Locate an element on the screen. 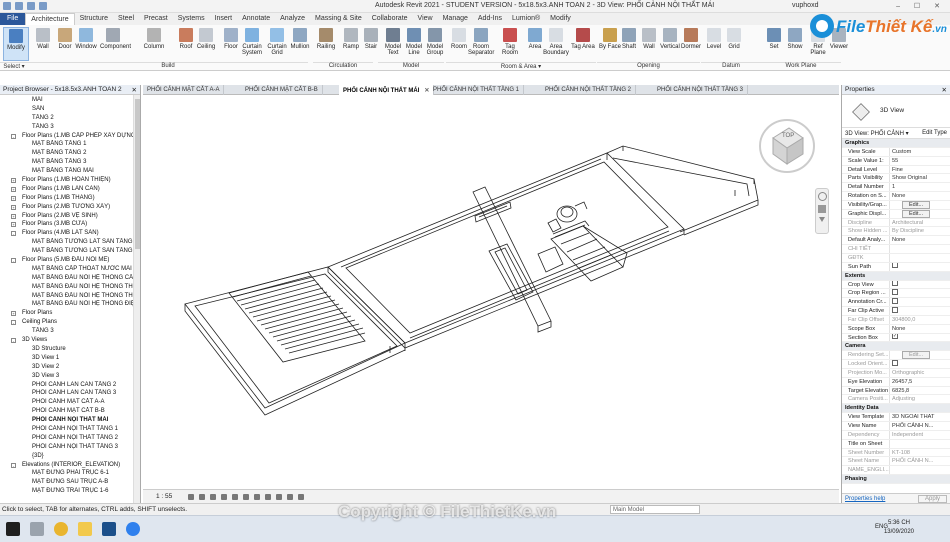 The image size is (950, 542). tree-item: PHỐI CẢNH LAN CAN TẦNG 2 is located at coordinates (67, 385).